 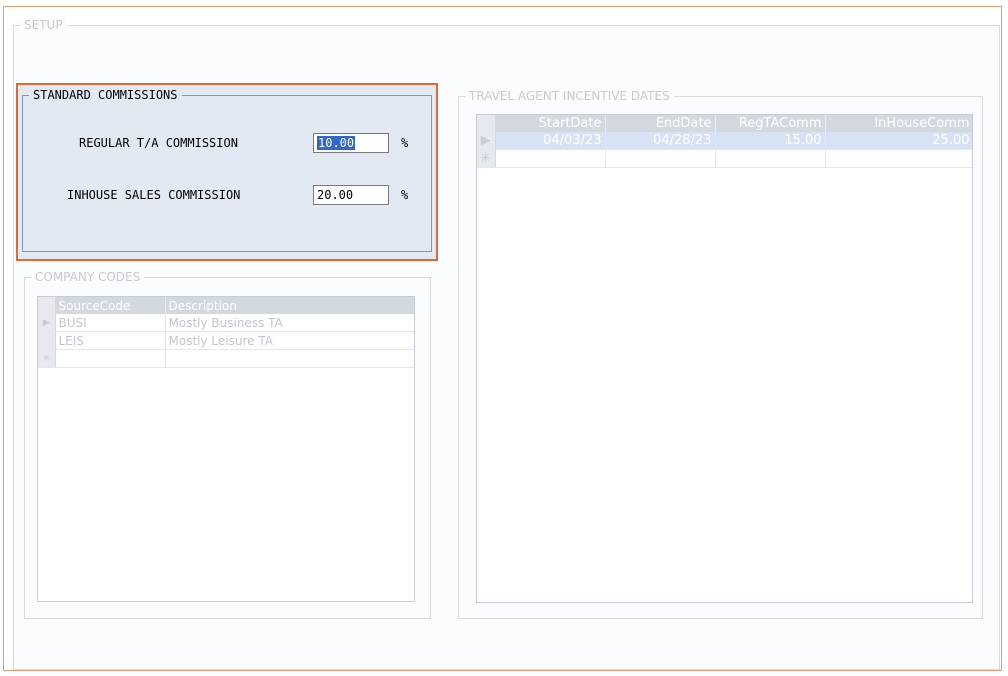 I want to click on table-row: ▶ BUSI Mostly Business TA, so click(x=226, y=323).